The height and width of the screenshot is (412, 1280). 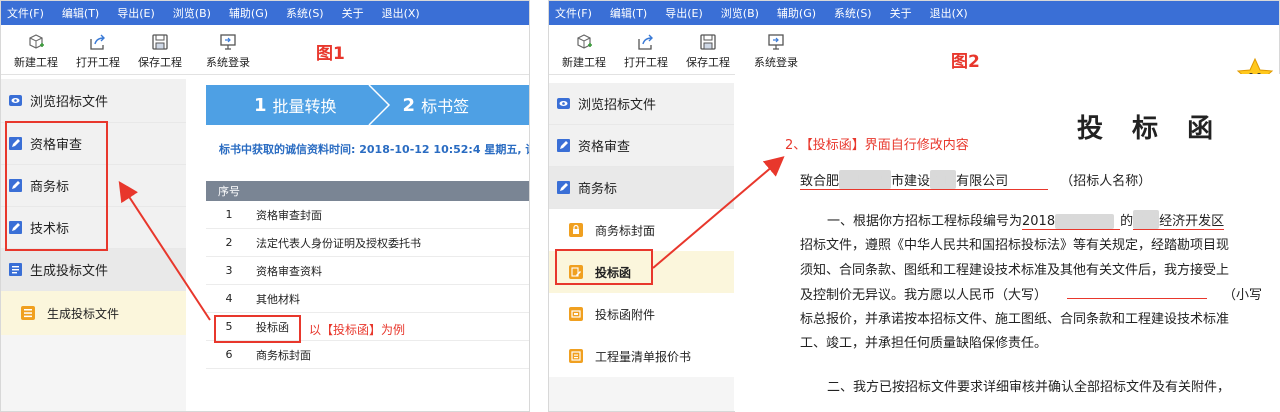 I want to click on addressee-line: 致合肥合肥经开市建设集团有限公司 （招标人名称）, so click(x=975, y=180).